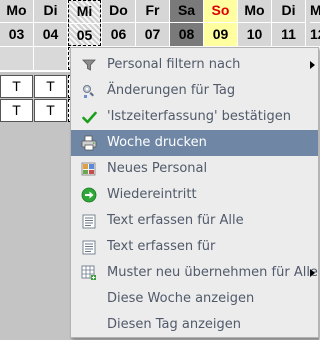  I want to click on day-column-header: Mo 03, so click(16, 23).